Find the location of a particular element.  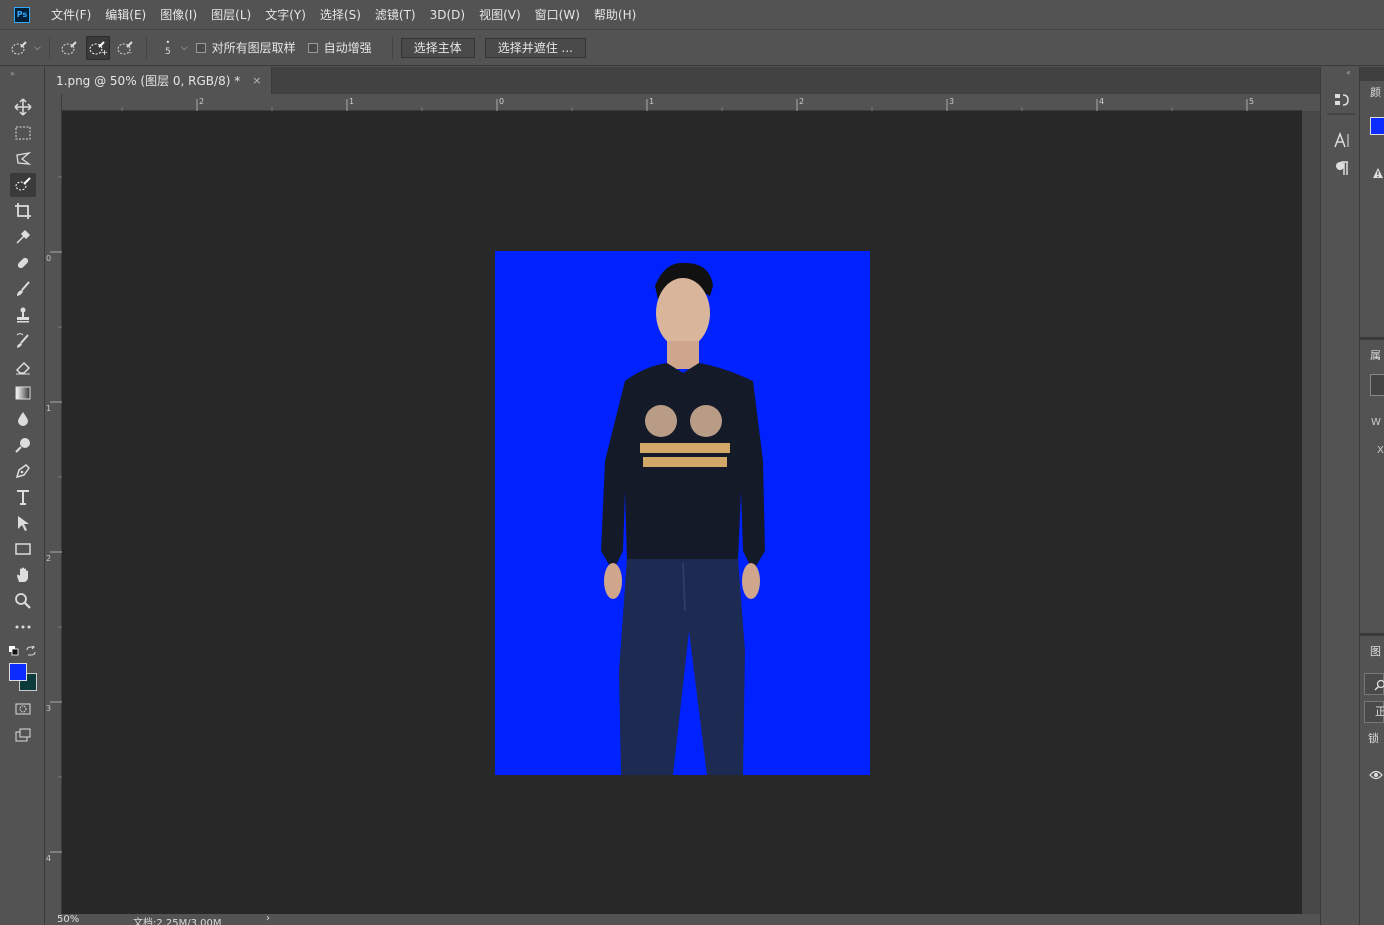

lasso-tool-icon is located at coordinates (23, 159).